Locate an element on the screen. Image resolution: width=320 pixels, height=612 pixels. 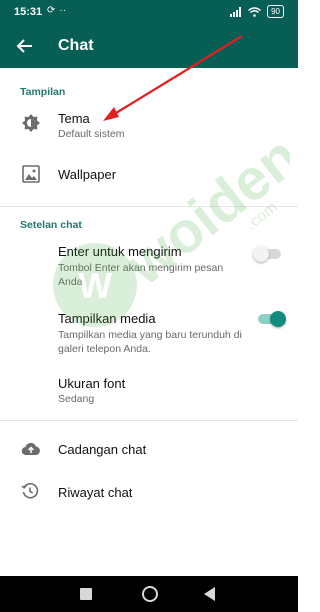
wallpaper-icon is located at coordinates (31, 174).